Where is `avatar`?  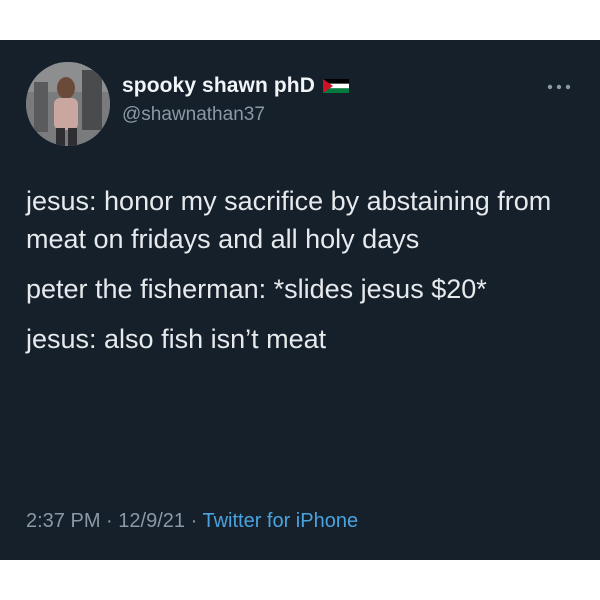
avatar is located at coordinates (68, 104).